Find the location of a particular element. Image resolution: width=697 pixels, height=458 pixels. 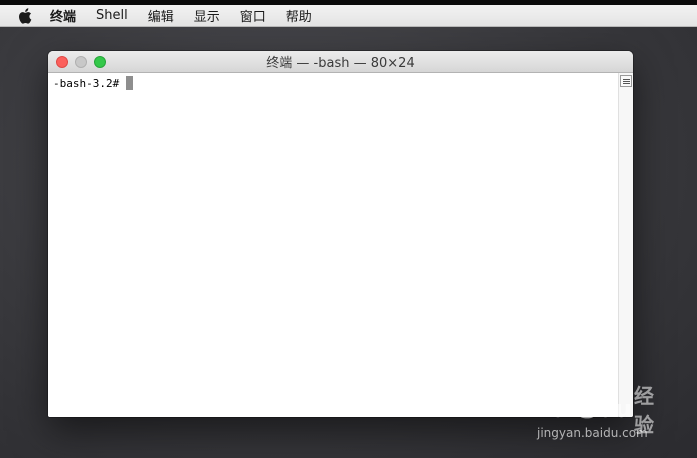

menu-help: 帮助 is located at coordinates (299, 15).